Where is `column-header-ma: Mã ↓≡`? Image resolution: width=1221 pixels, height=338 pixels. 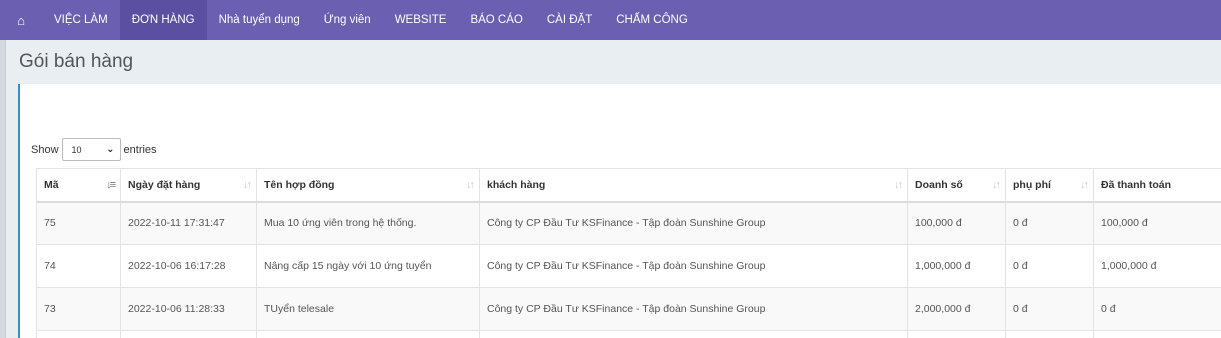
column-header-ma: Mã ↓≡ is located at coordinates (78, 185).